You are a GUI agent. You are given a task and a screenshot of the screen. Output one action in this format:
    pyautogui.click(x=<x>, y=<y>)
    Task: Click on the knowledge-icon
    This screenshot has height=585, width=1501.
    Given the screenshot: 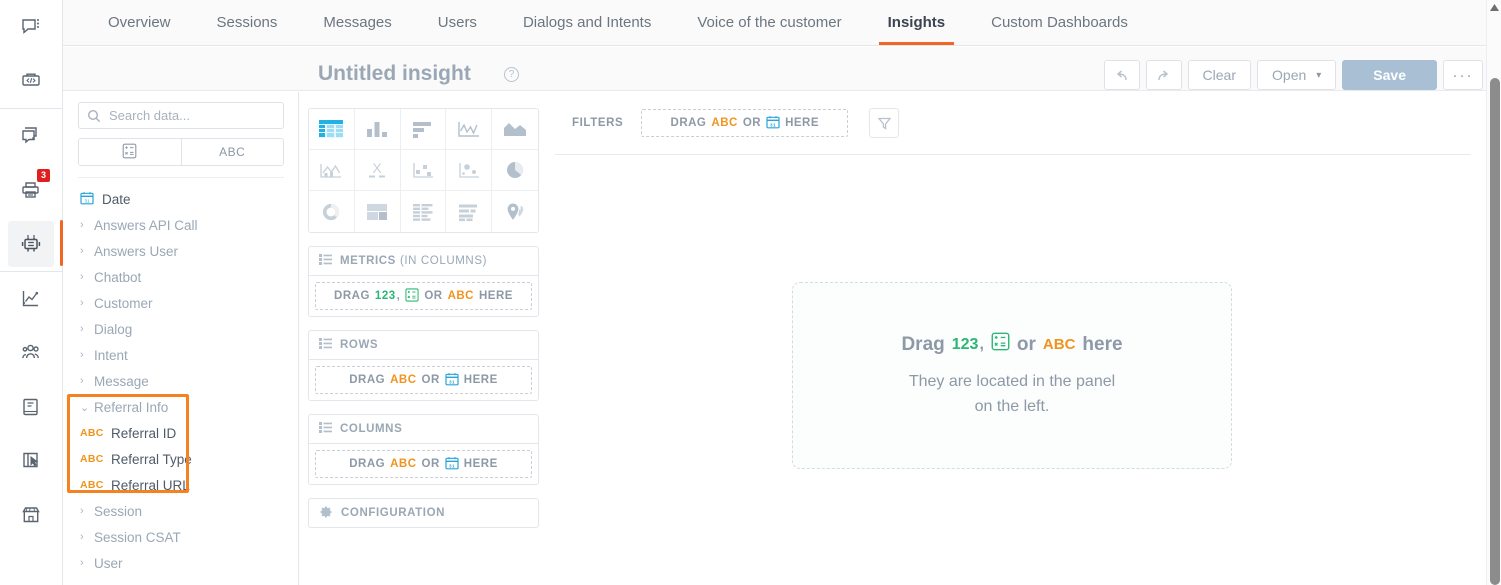 What is the action you would take?
    pyautogui.click(x=31, y=407)
    